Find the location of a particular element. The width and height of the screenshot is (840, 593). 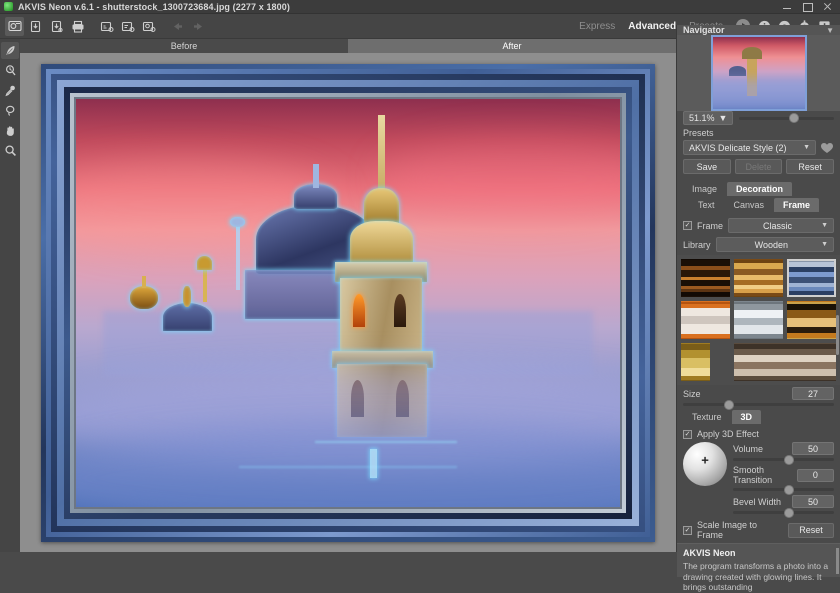

frame-thumb-dark-walnut is located at coordinates (705, 278).